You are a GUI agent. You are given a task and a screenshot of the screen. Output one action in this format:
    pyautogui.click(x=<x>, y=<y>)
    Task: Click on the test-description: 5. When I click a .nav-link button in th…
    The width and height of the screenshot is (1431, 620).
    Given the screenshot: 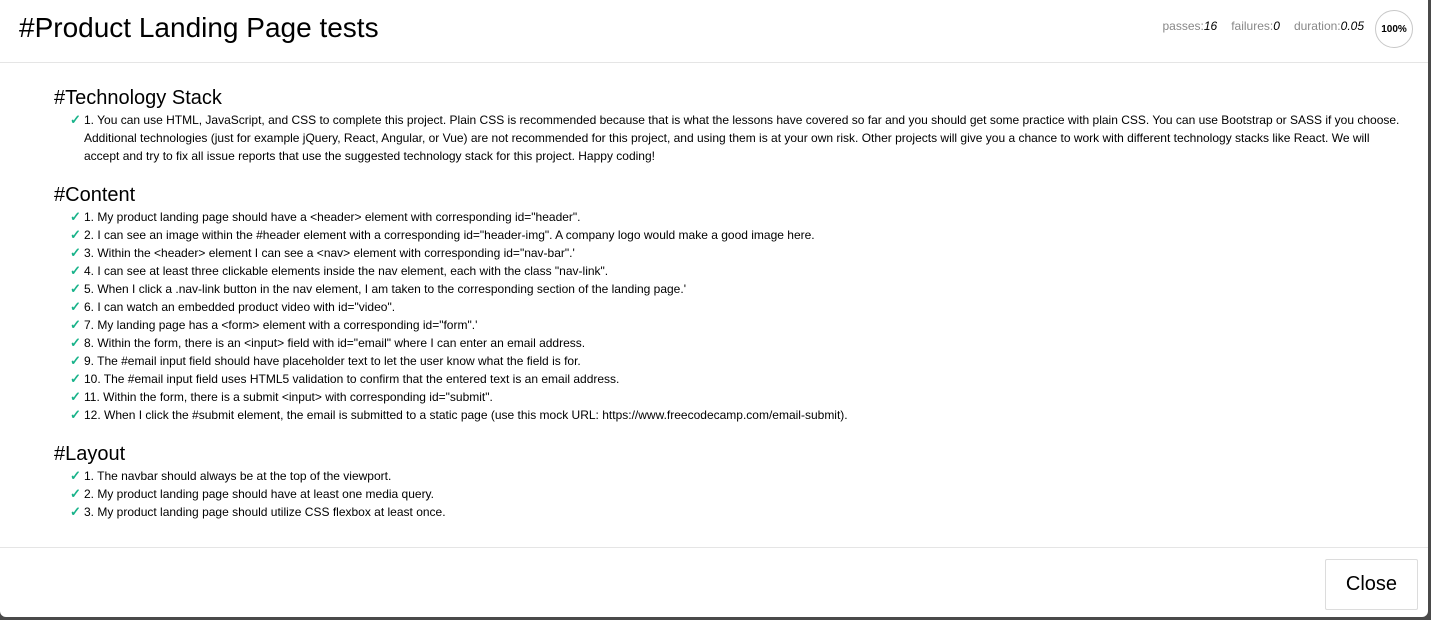 What is the action you would take?
    pyautogui.click(x=385, y=289)
    